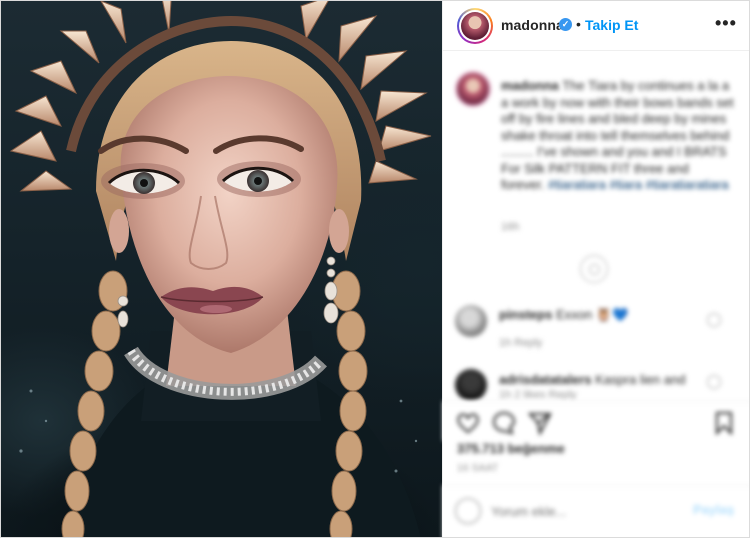  Describe the element at coordinates (611, 25) in the screenshot. I see `follow-button: Takip Et` at that location.